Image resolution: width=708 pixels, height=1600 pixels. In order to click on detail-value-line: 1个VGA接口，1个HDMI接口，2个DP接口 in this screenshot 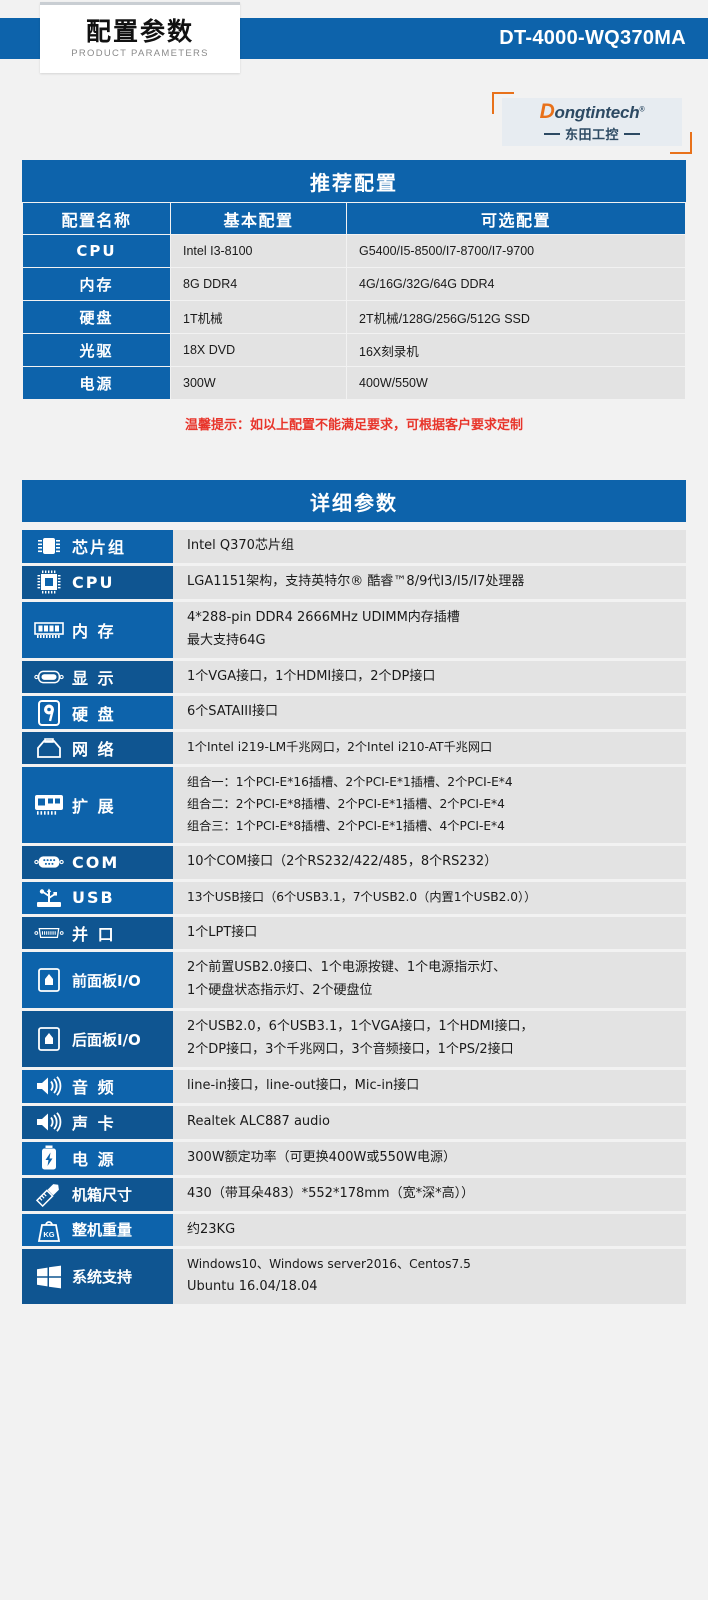, I will do `click(311, 676)`.